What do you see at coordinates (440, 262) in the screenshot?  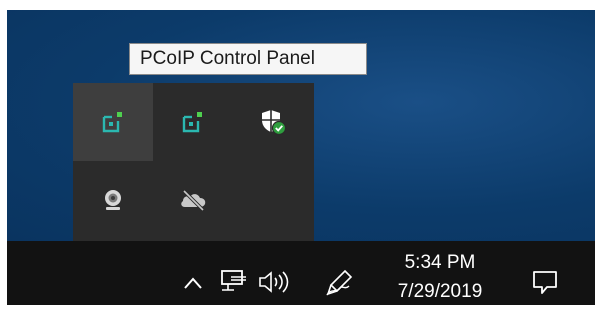 I see `clock-time: 5:34 PM` at bounding box center [440, 262].